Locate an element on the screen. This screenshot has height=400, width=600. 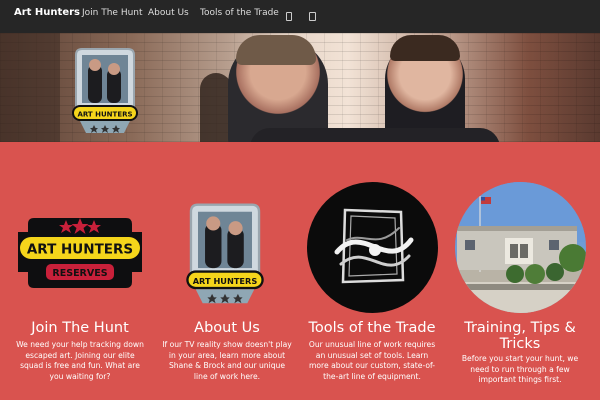
feature-title-about-us: About Us is located at coordinates (227, 328).